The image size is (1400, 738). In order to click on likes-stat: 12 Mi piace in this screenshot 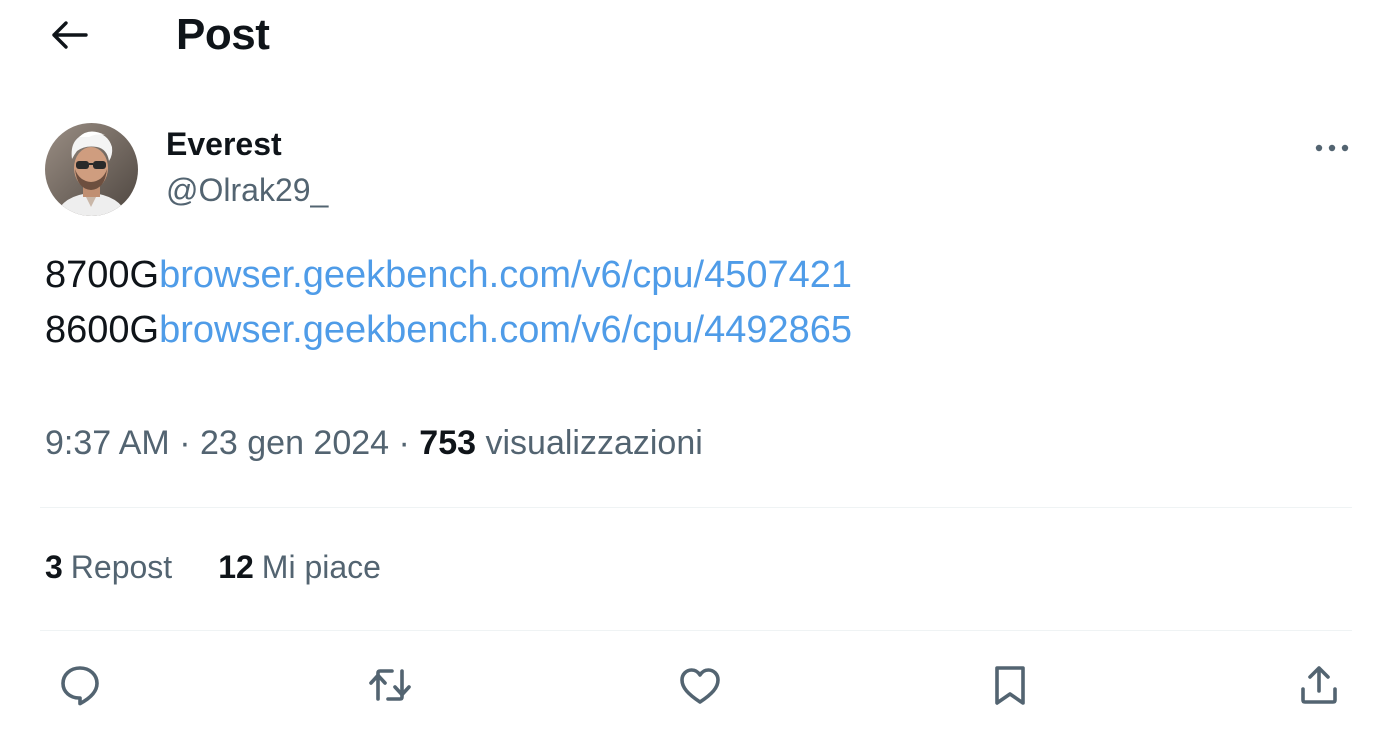, I will do `click(299, 567)`.